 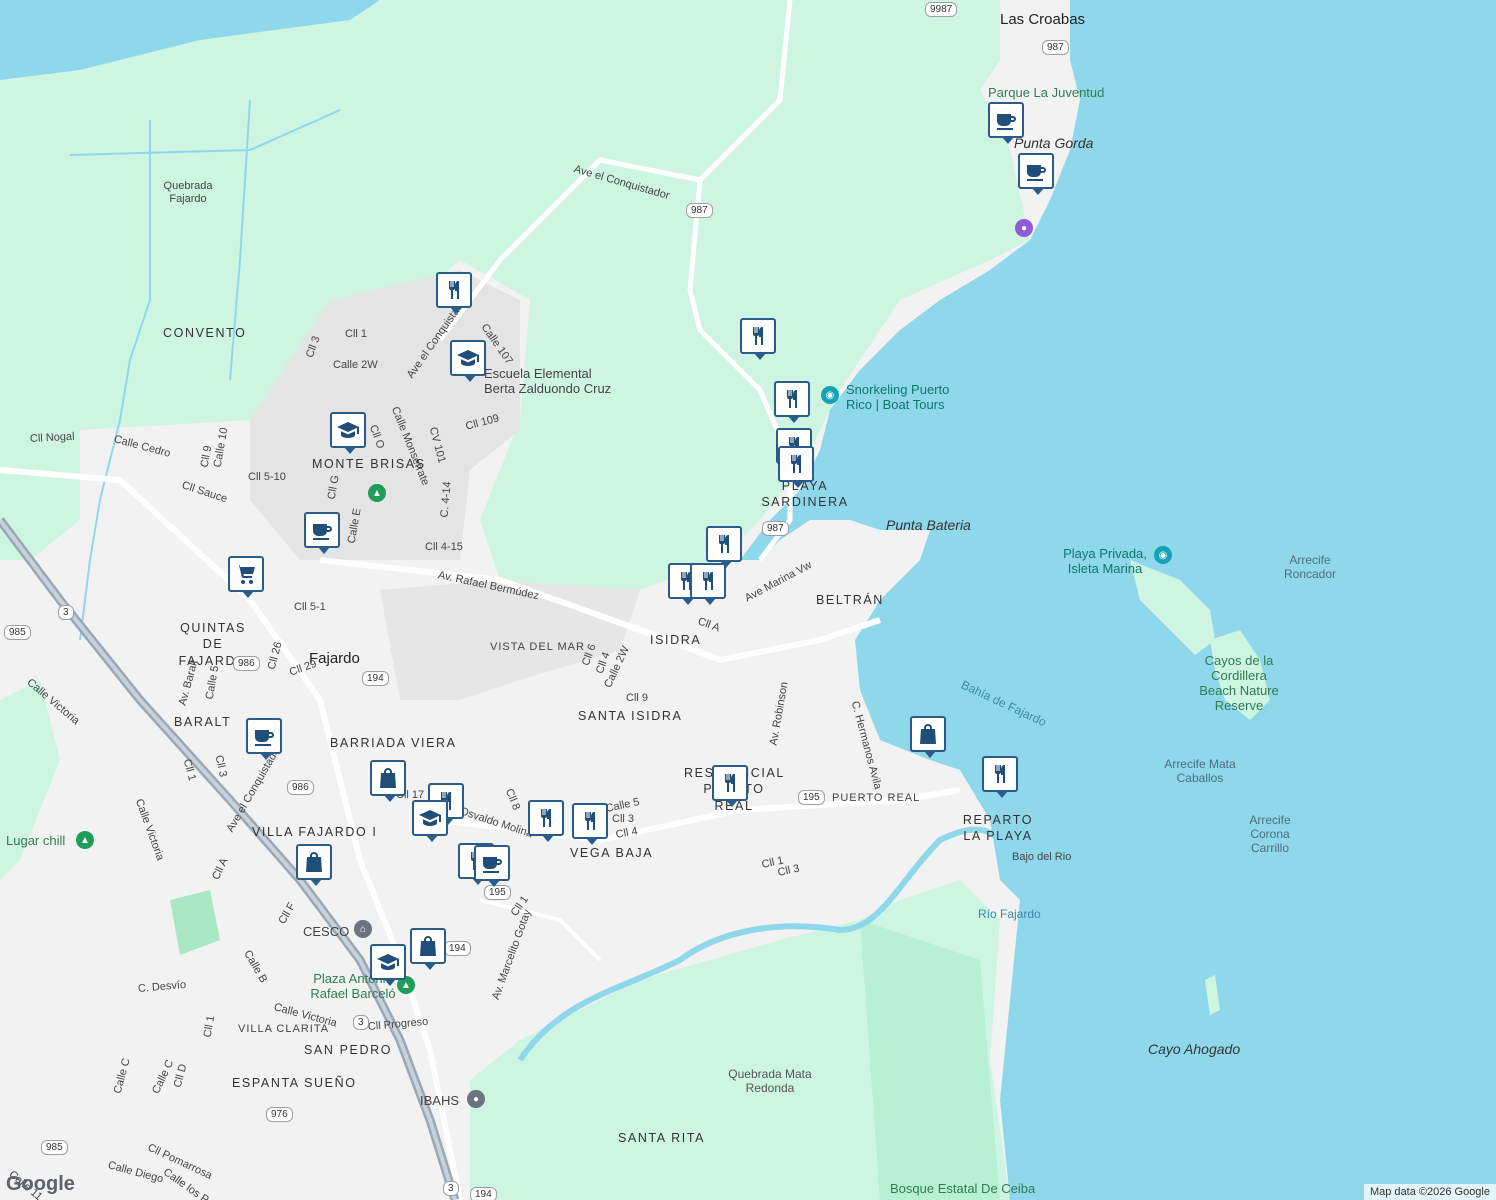 I want to click on attraction-icon: ●, so click(x=1024, y=228).